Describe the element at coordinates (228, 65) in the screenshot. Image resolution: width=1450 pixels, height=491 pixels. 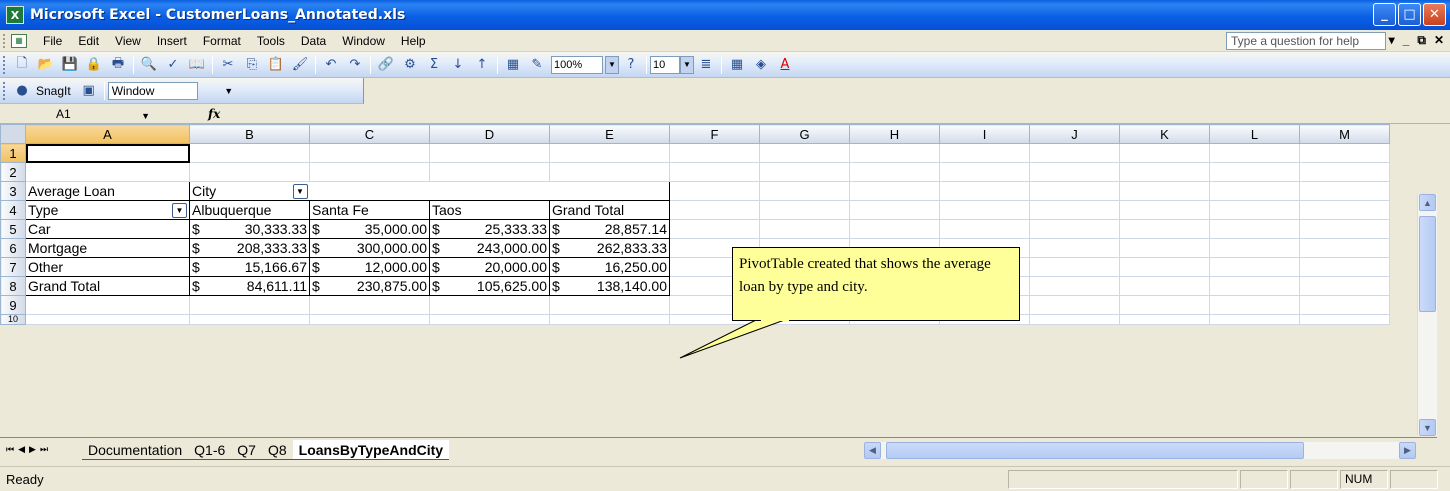
I see `cut-icon: ✂` at that location.